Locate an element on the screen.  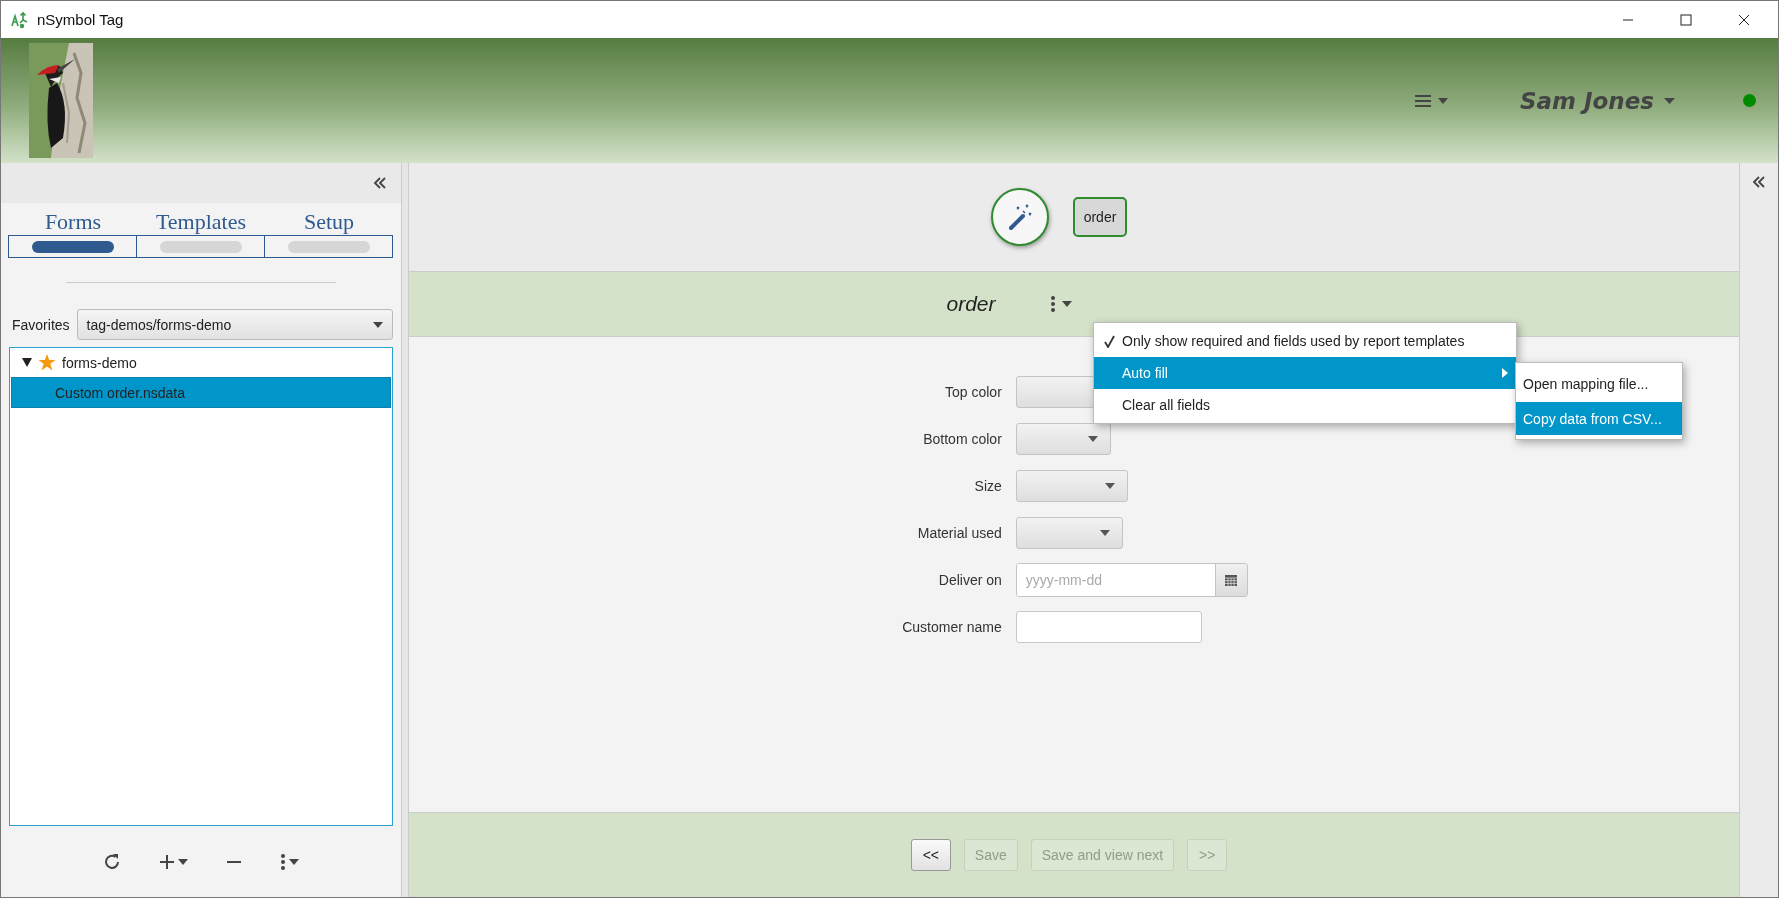
menu-item: Clear all fields is located at coordinates (1305, 405).